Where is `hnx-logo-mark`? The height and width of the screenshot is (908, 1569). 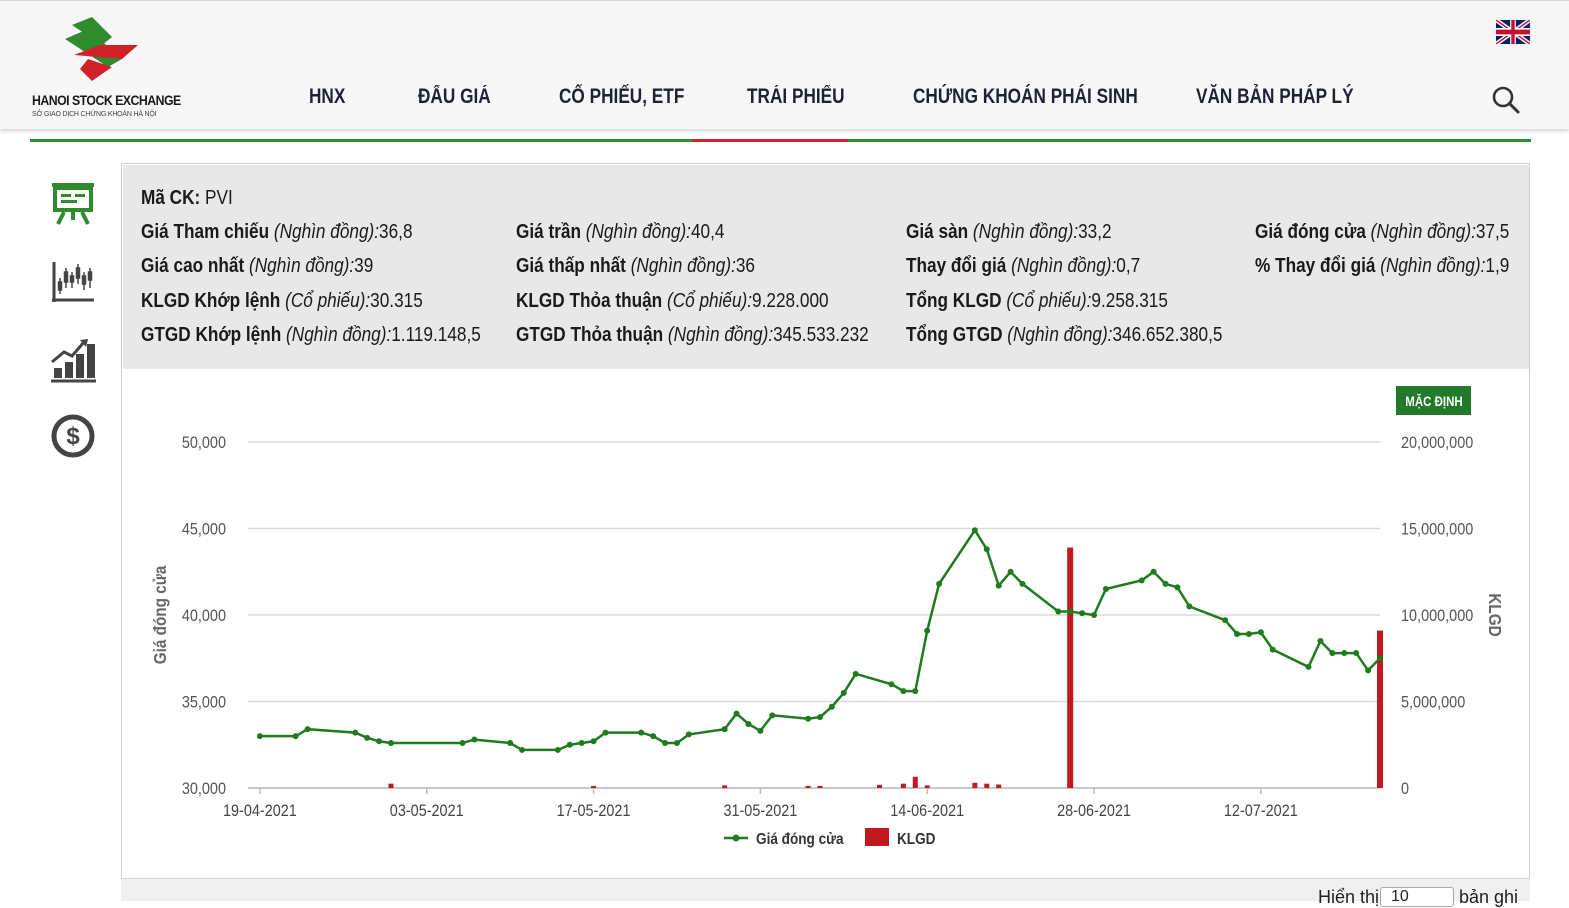
hnx-logo-mark is located at coordinates (101, 49).